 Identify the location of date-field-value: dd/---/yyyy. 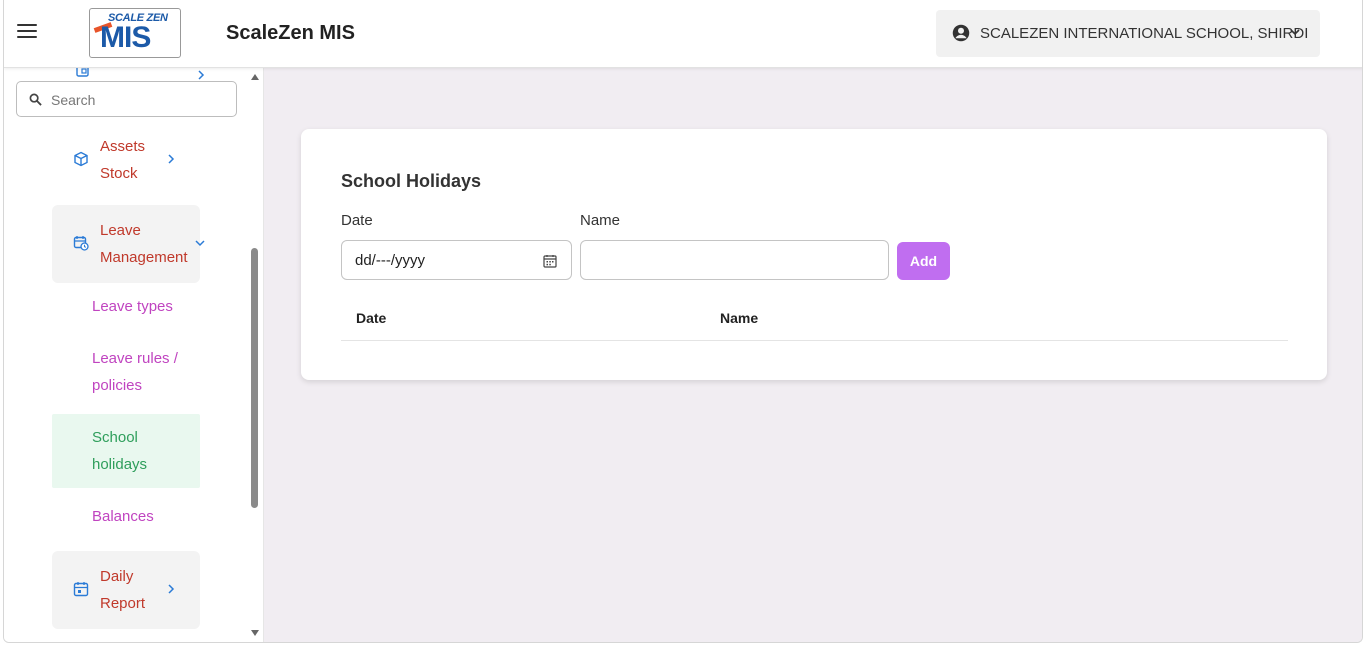
(390, 260).